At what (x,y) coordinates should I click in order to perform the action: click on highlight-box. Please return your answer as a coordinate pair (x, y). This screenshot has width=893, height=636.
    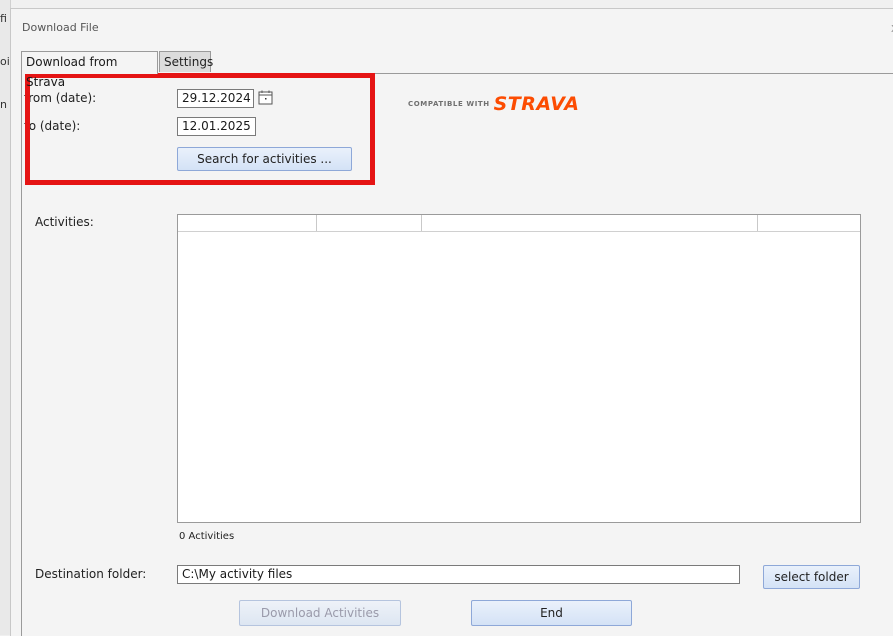
    Looking at the image, I should click on (200, 129).